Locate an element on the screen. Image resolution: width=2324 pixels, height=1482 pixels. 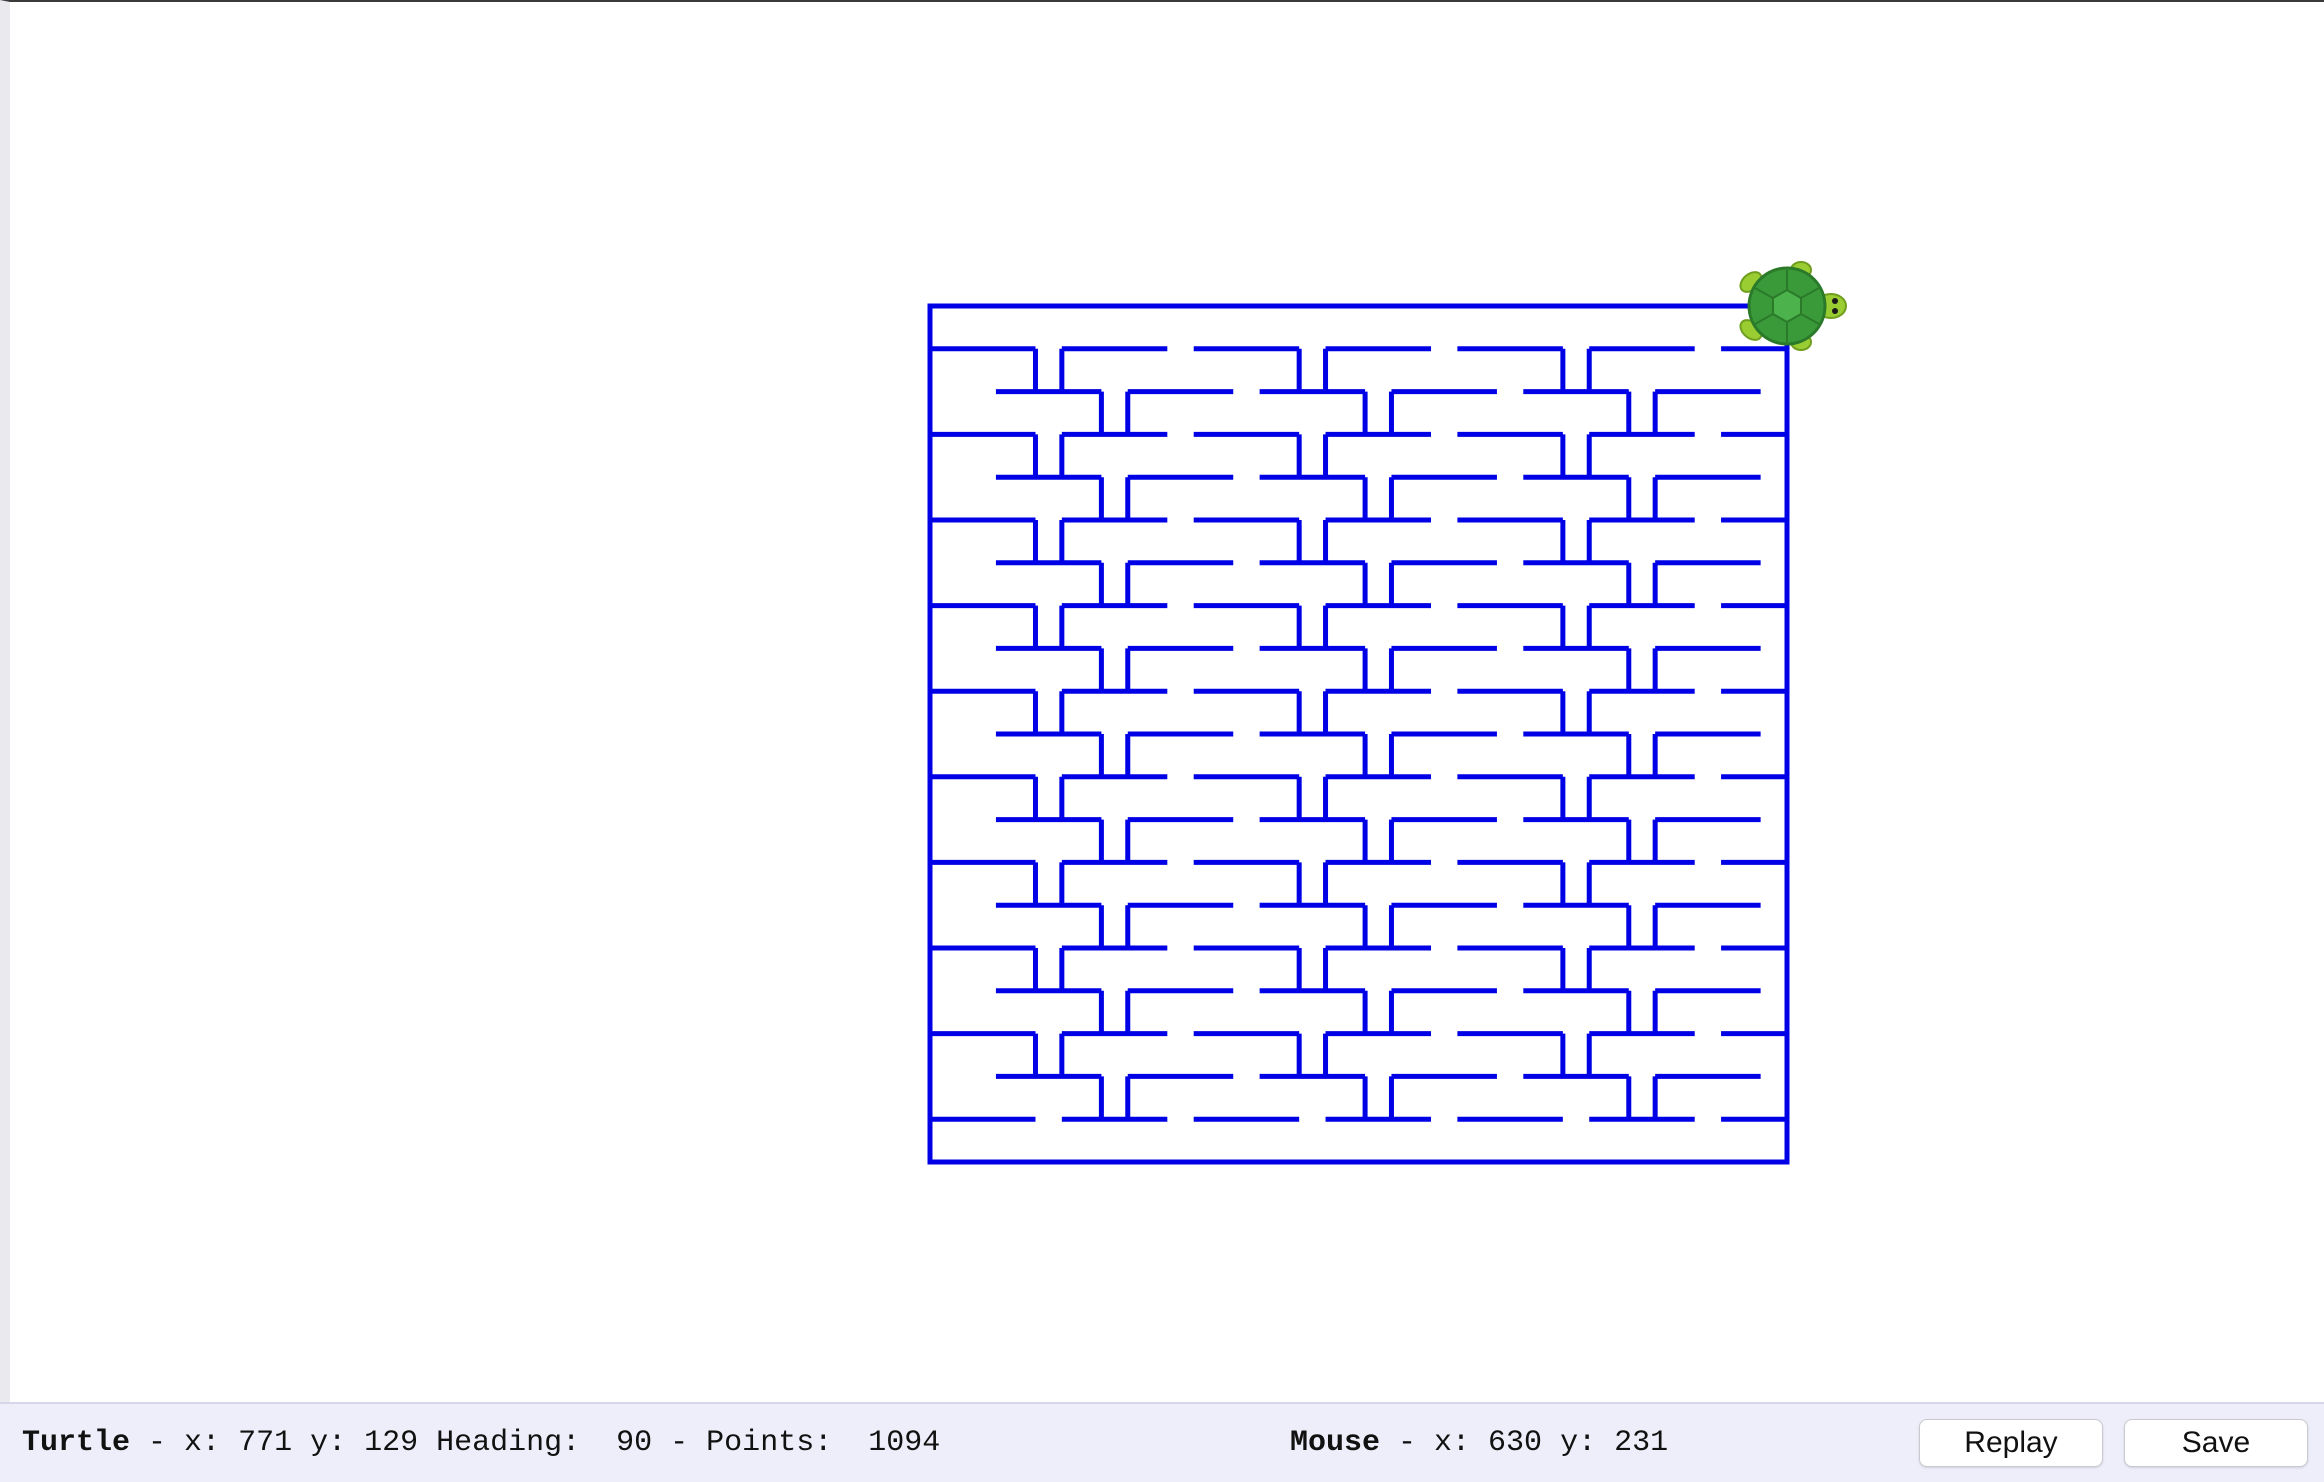
turtle-y-value: 129 is located at coordinates (391, 1443).